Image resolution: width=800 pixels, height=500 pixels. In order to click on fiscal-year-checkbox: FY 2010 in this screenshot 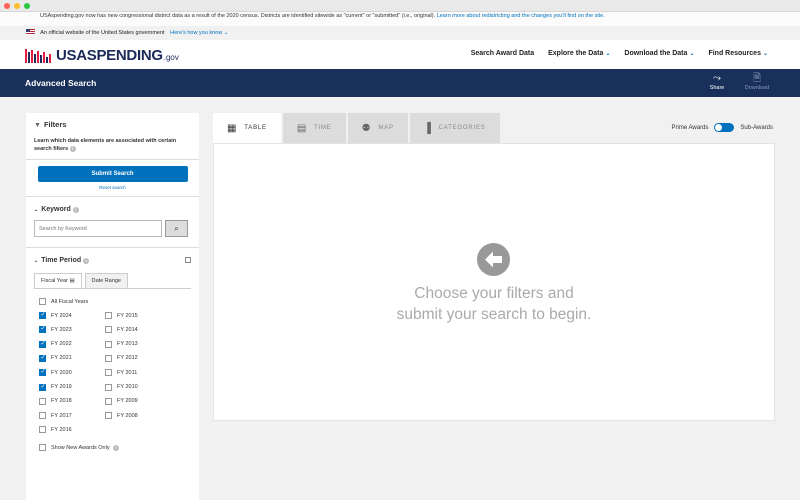, I will do `click(121, 387)`.